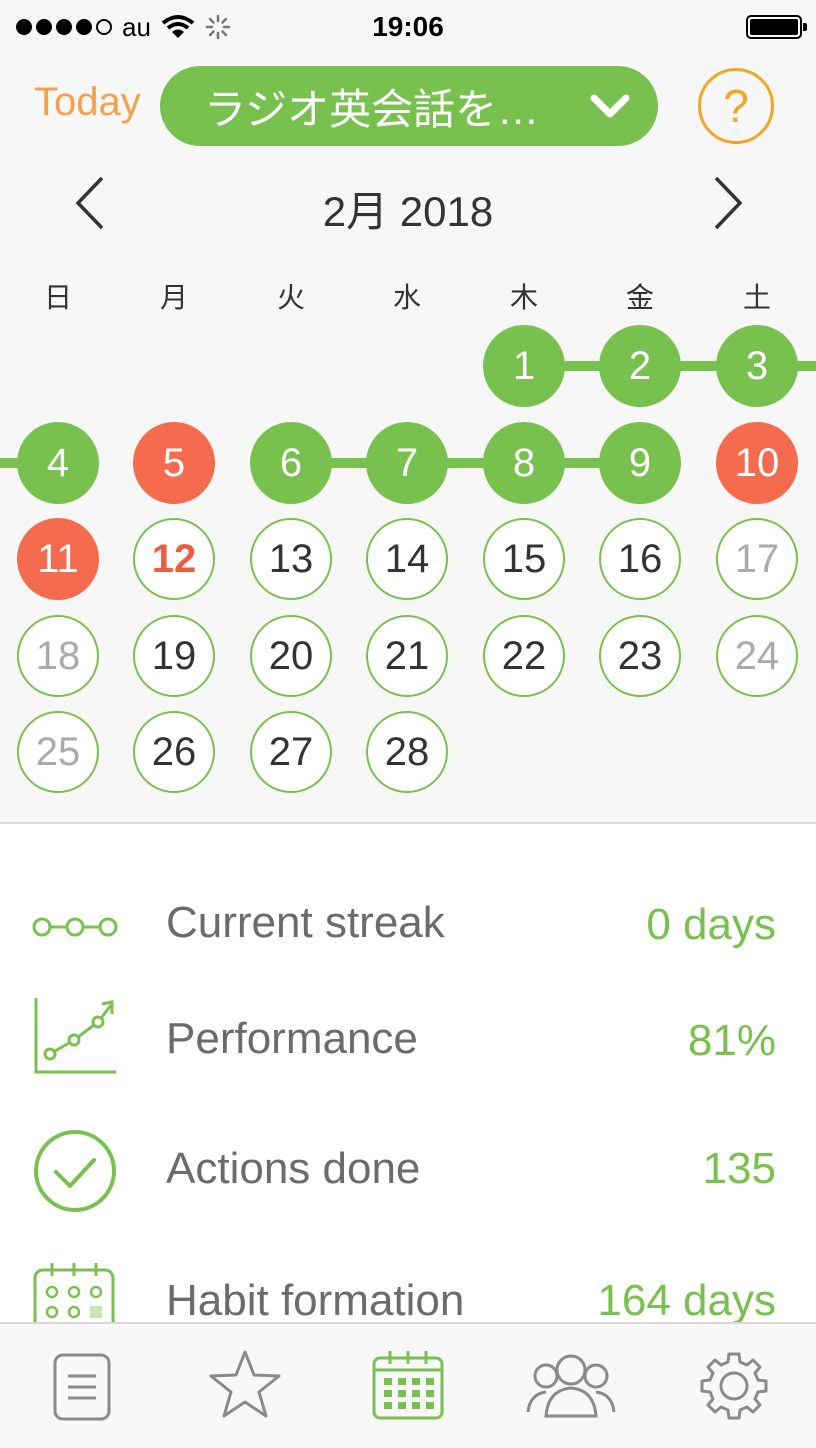 This screenshot has height=1448, width=816. What do you see at coordinates (524, 366) in the screenshot?
I see `calendar-day: 1` at bounding box center [524, 366].